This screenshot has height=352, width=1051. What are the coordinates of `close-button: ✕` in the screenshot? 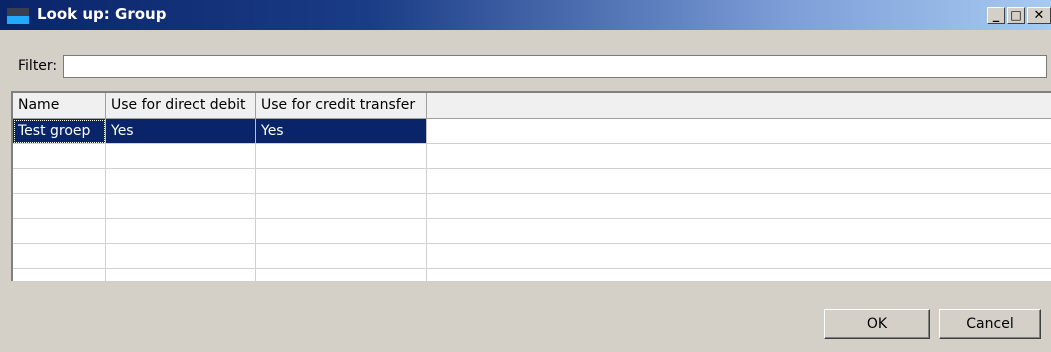 It's located at (1039, 15).